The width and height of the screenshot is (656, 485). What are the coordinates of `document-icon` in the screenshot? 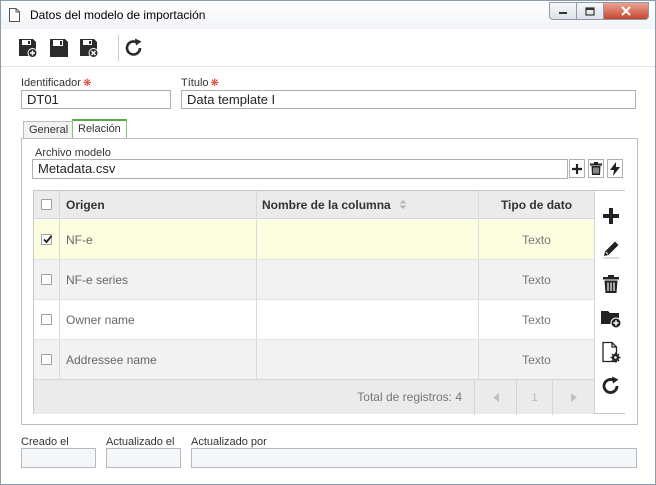 It's located at (14, 16).